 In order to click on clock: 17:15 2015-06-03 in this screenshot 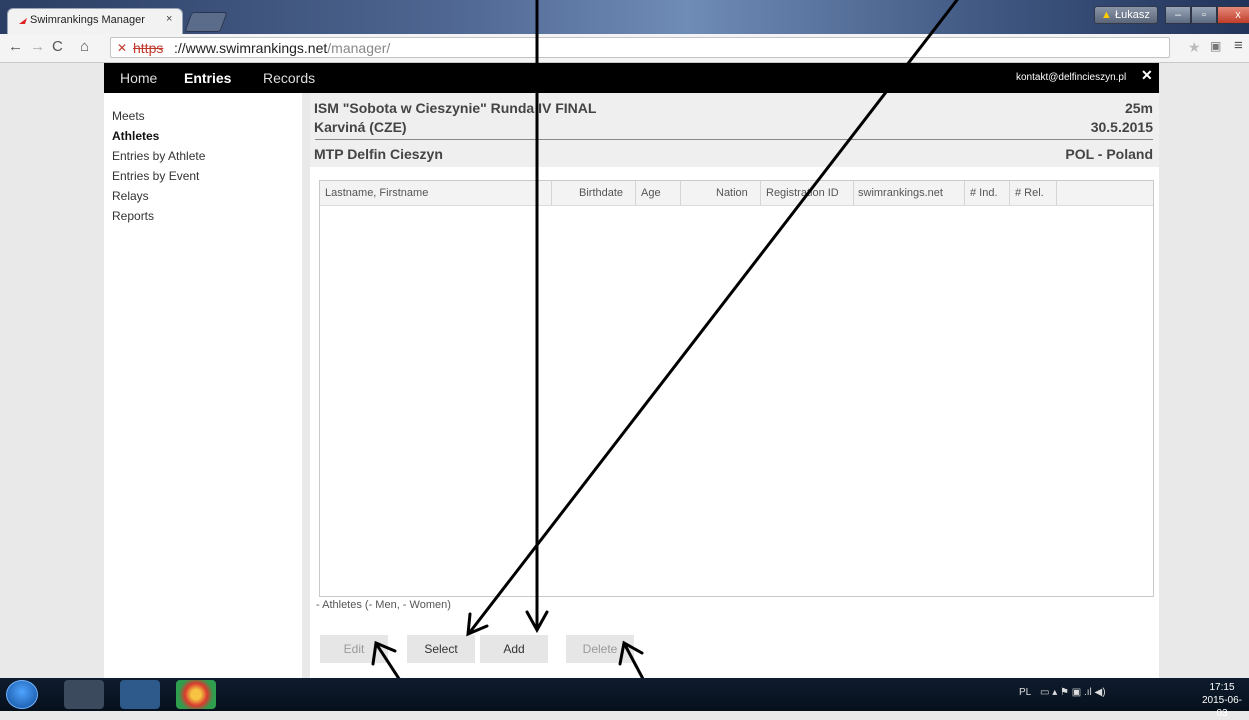, I will do `click(1222, 700)`.